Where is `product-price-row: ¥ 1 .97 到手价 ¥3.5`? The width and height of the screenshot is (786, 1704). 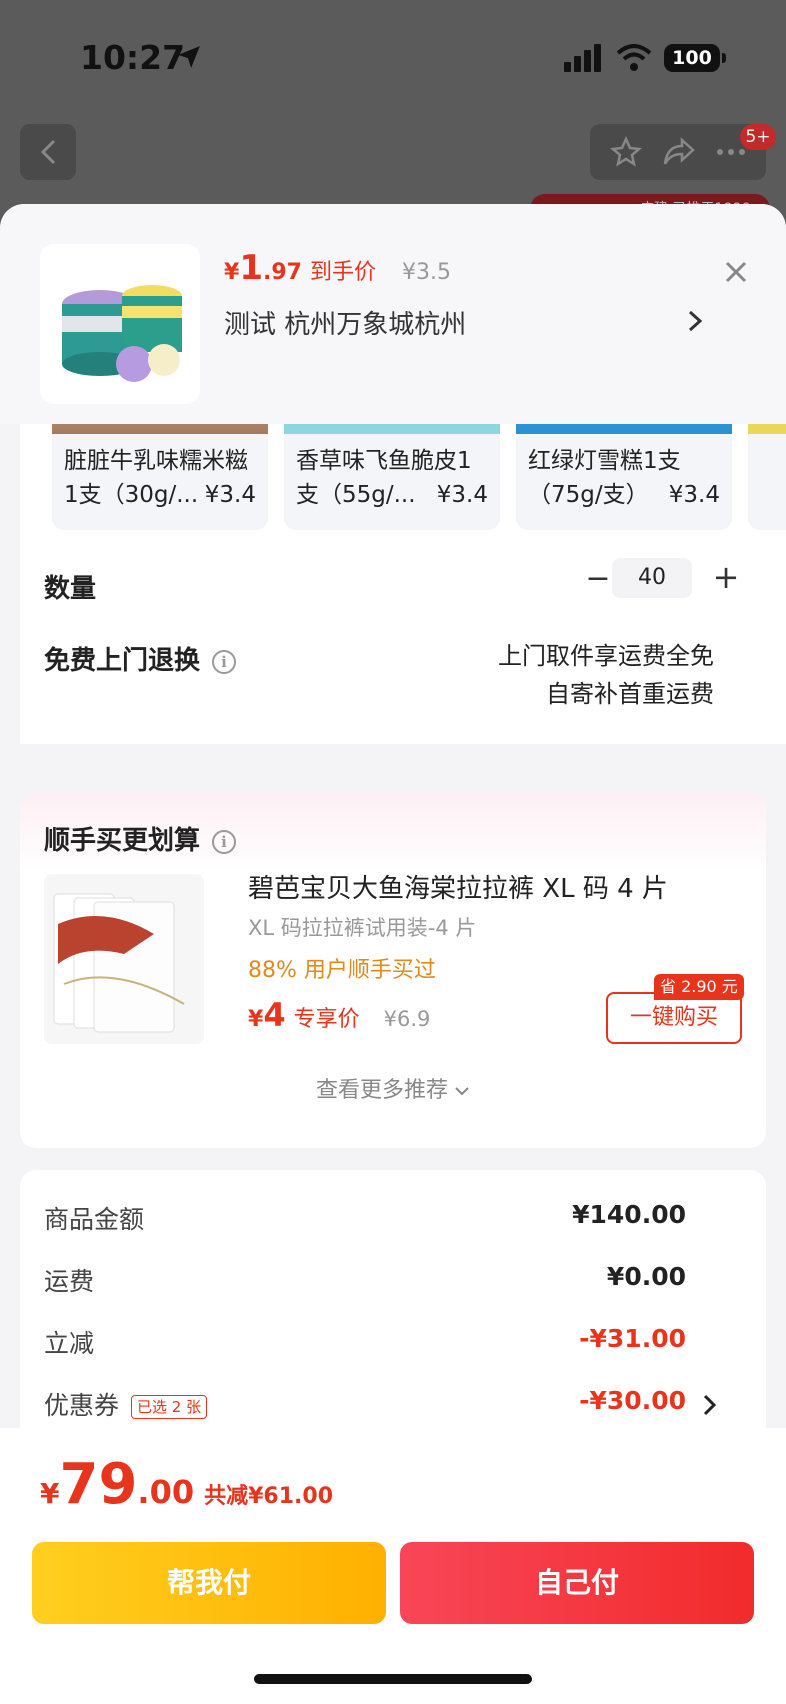 product-price-row: ¥ 1 .97 到手价 ¥3.5 is located at coordinates (337, 268).